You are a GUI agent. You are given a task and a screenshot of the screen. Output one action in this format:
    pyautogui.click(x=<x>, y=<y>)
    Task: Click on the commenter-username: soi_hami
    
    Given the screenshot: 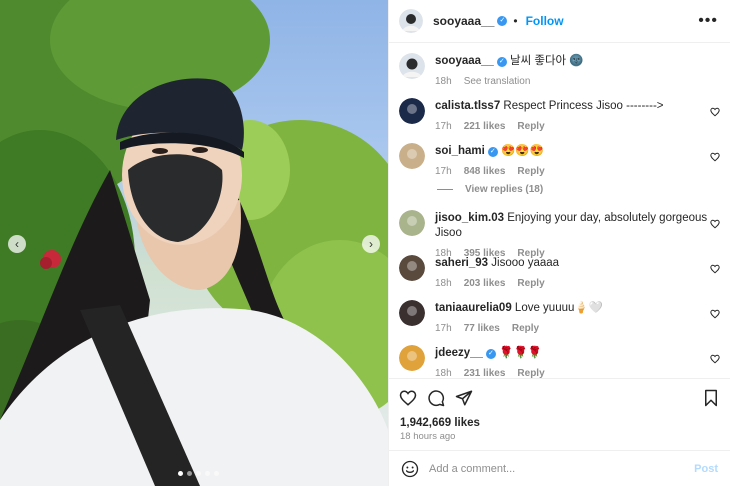 What is the action you would take?
    pyautogui.click(x=460, y=151)
    